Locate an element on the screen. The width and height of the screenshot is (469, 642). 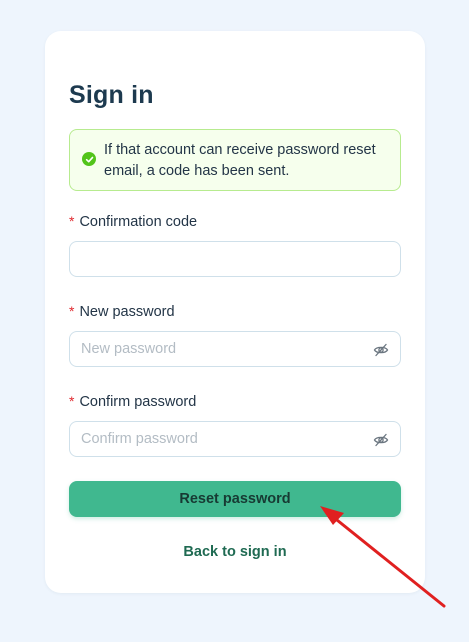
new-password-field is located at coordinates (235, 349).